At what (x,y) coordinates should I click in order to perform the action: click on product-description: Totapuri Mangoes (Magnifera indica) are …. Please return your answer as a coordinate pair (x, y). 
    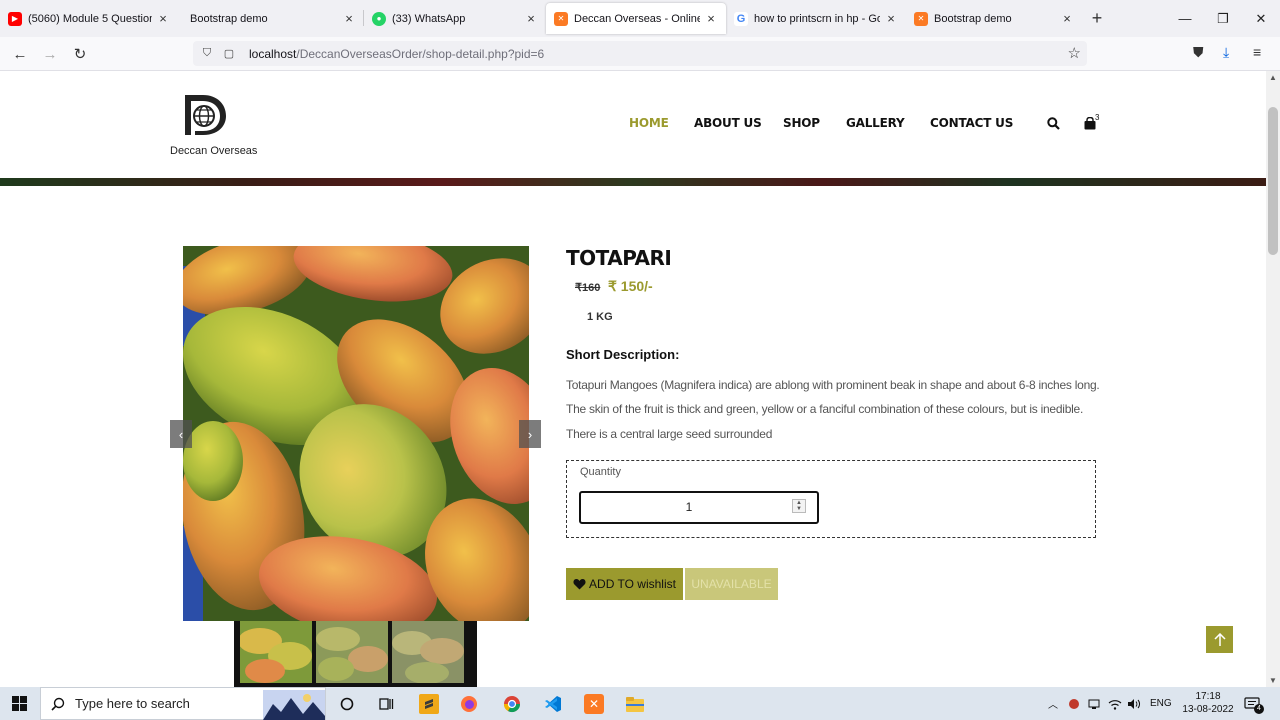
    Looking at the image, I should click on (833, 409).